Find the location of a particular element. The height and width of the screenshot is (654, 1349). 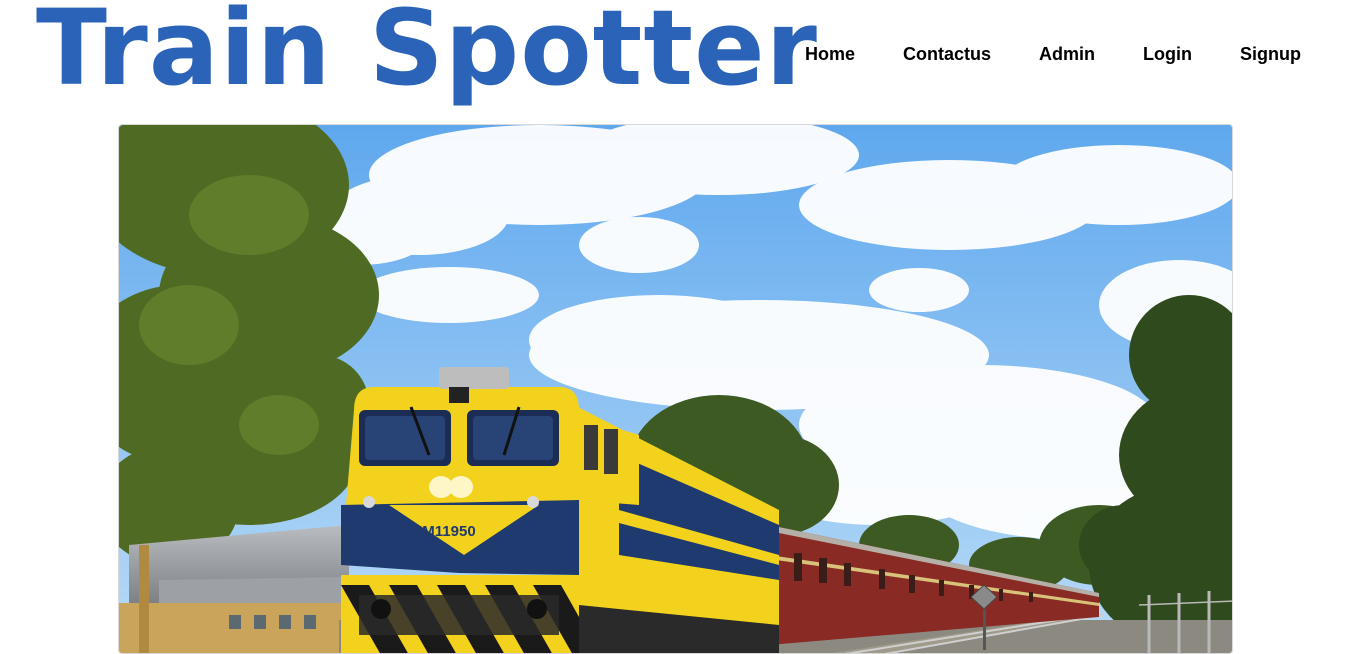

nav-contactus-link: Contactus is located at coordinates (947, 54).